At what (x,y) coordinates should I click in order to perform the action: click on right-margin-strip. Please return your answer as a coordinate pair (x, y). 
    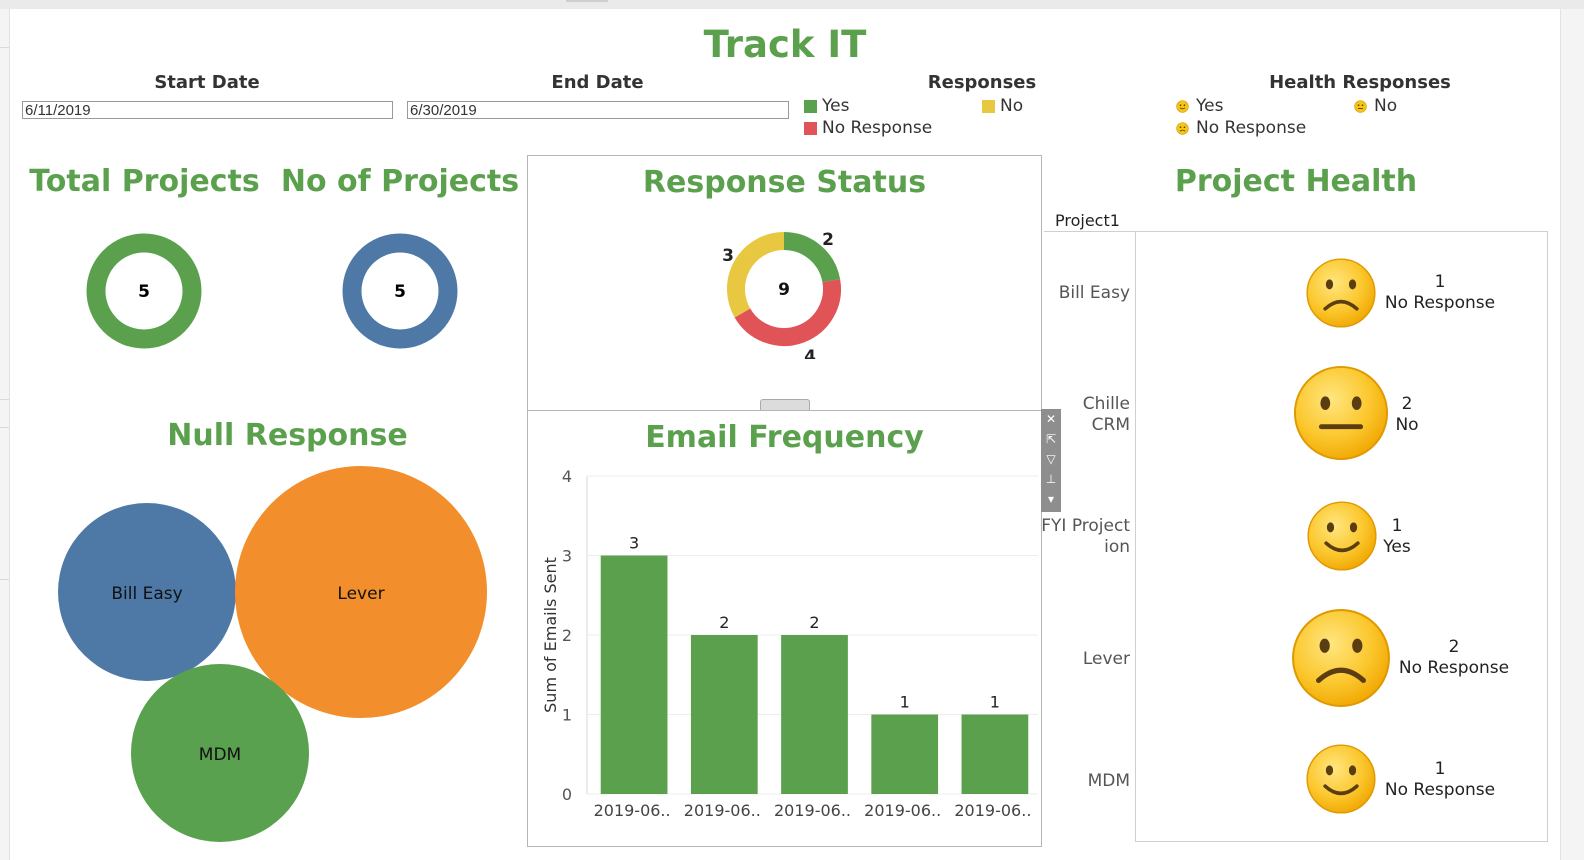
    Looking at the image, I should click on (1572, 434).